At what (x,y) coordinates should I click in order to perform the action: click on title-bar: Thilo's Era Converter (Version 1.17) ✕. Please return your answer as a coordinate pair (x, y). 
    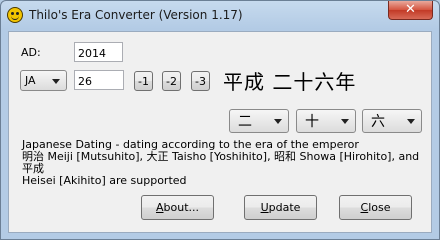
    Looking at the image, I should click on (220, 16).